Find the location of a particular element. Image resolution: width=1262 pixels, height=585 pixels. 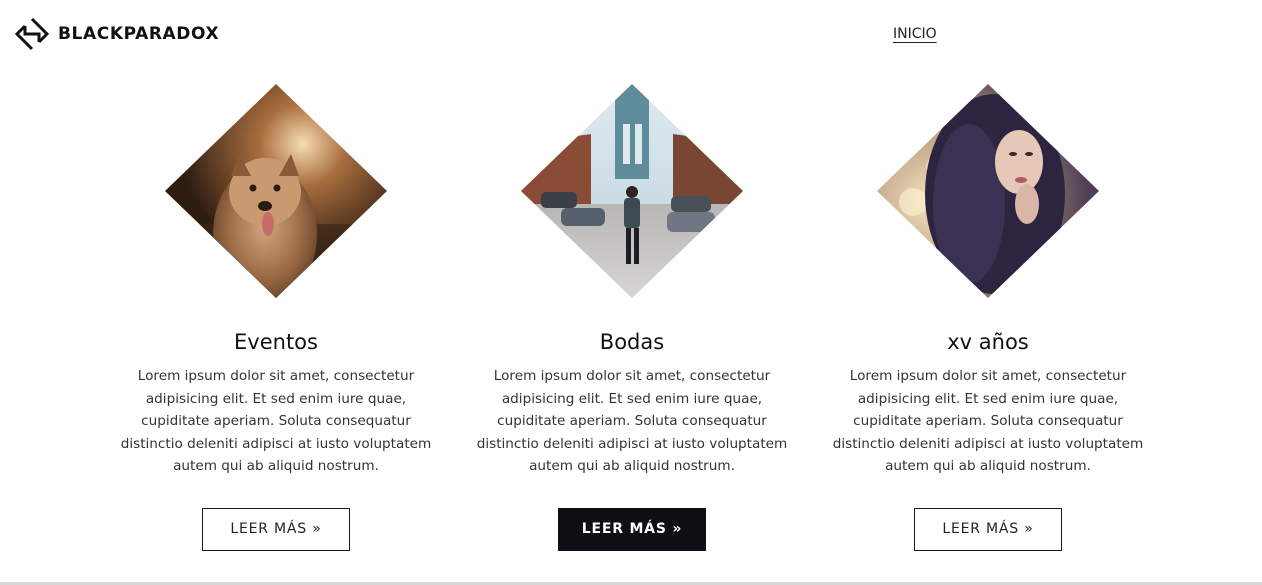

card-title: xv años is located at coordinates (988, 342).